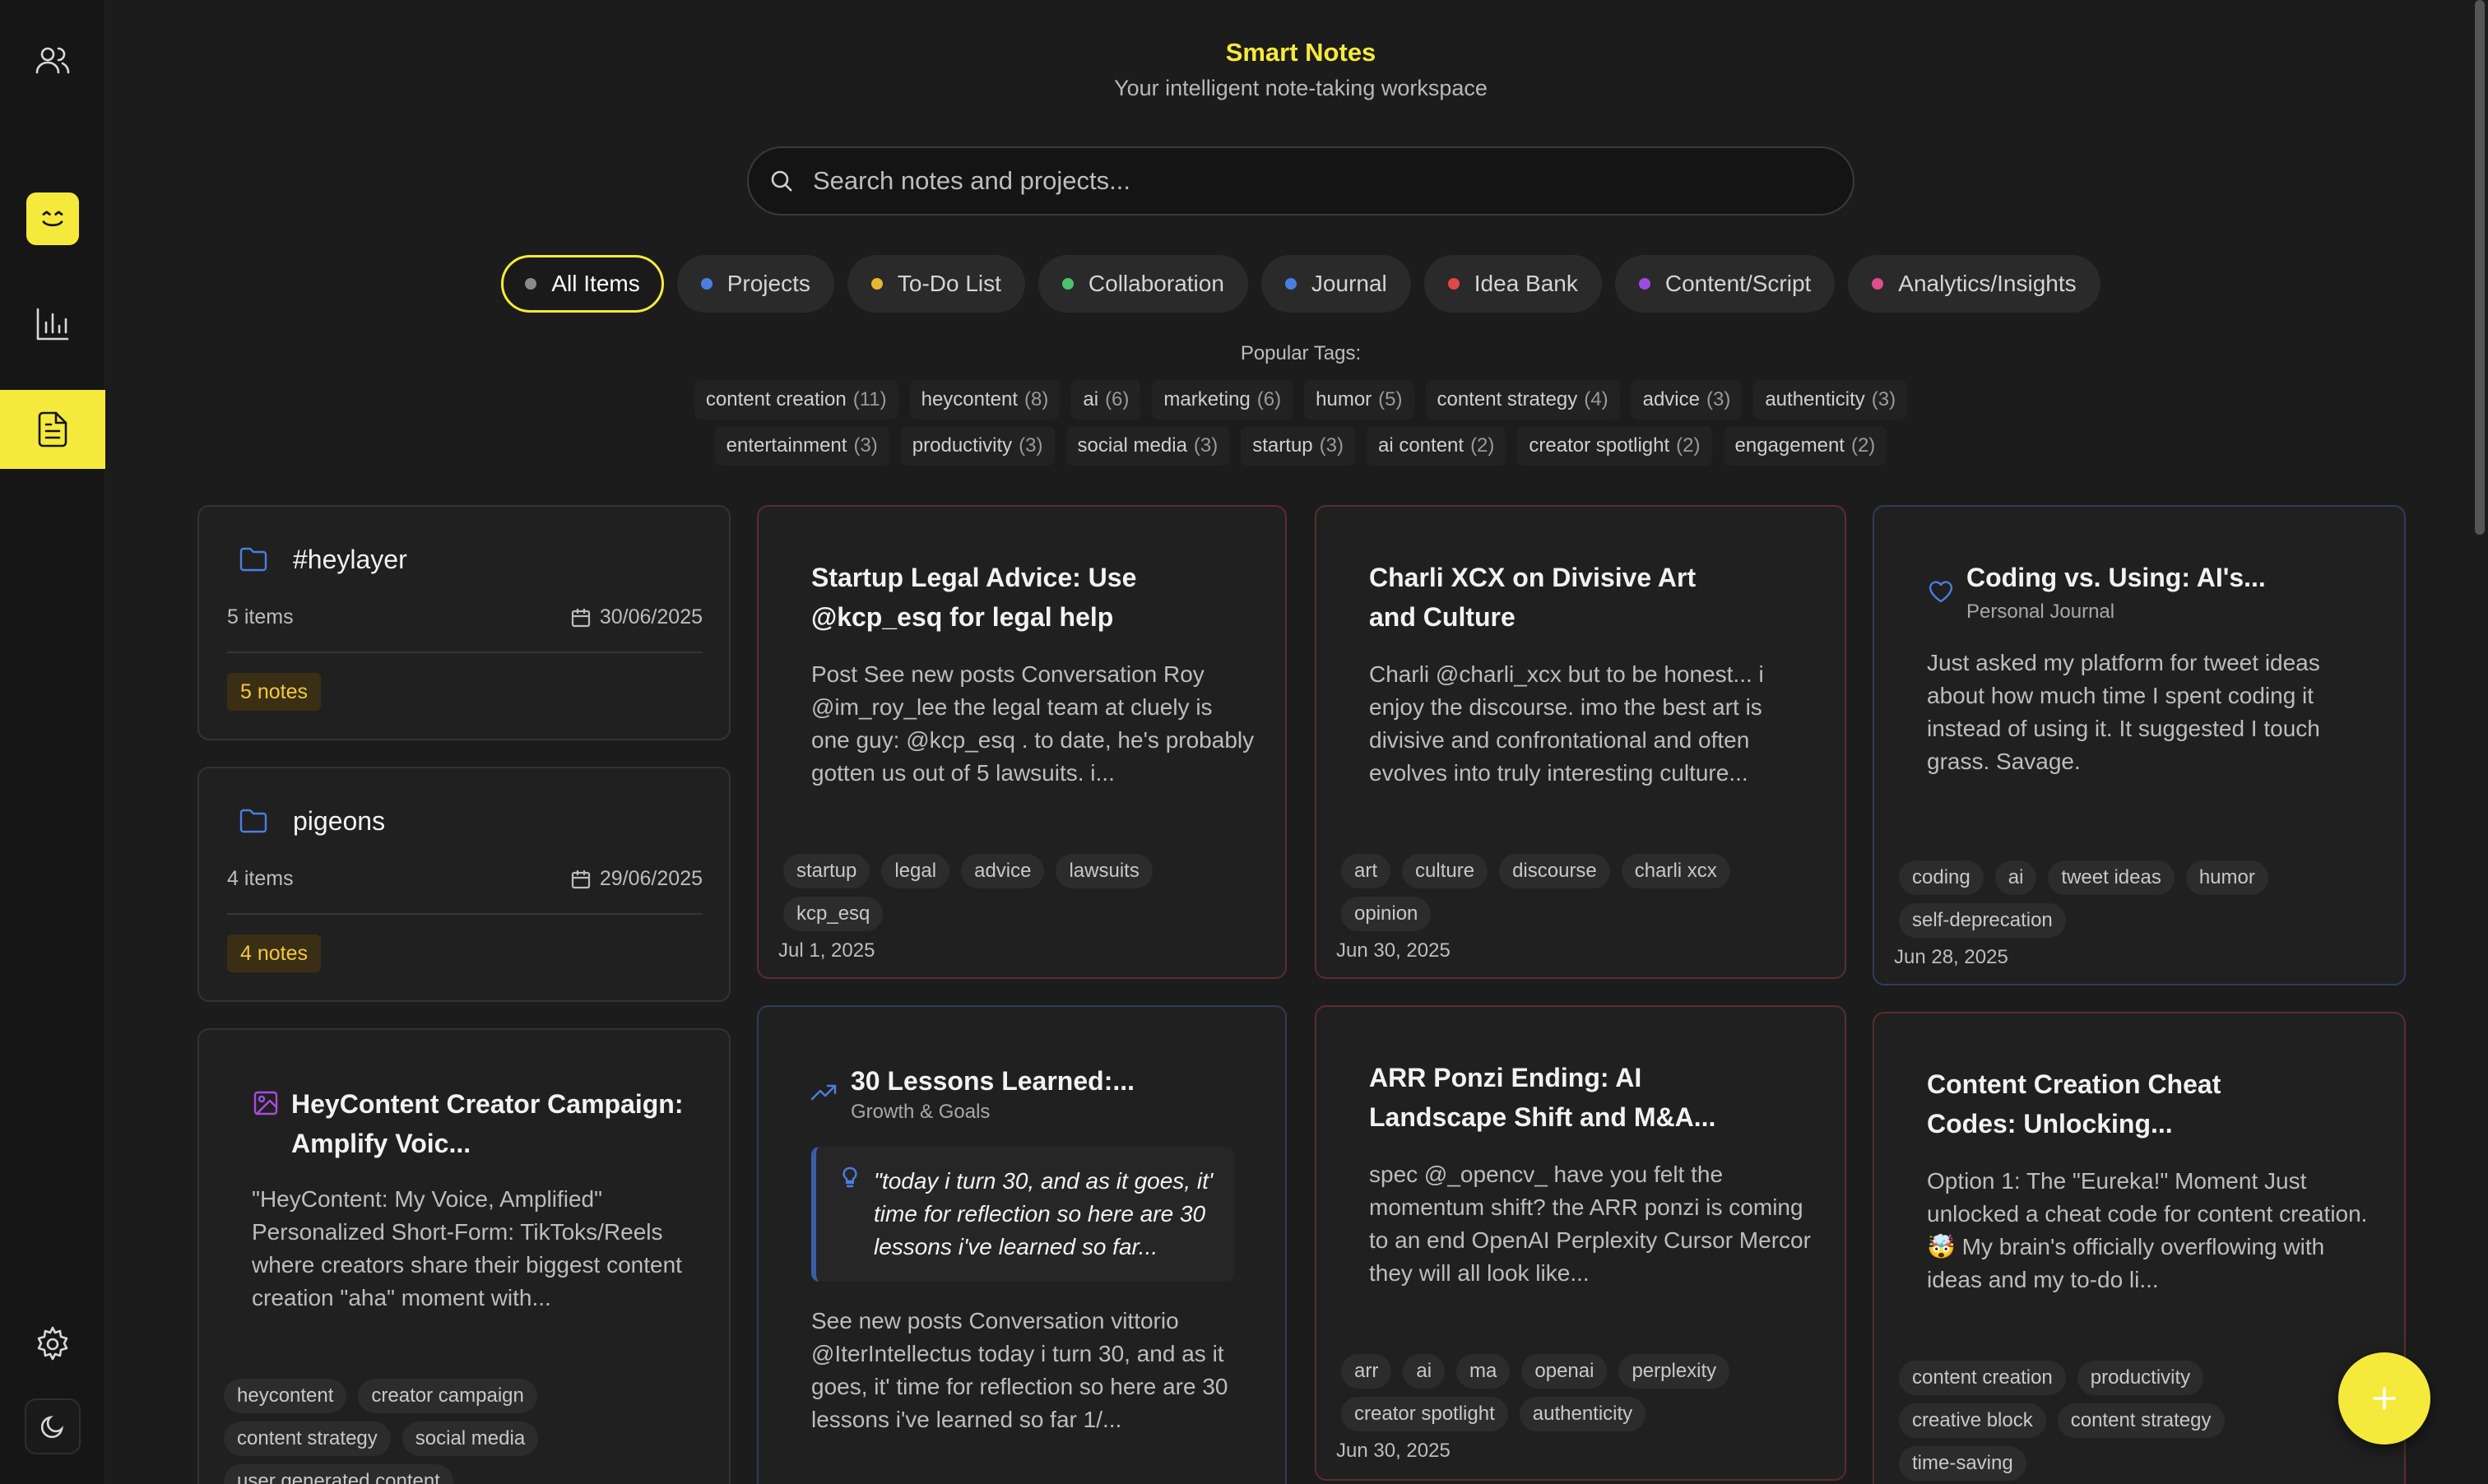 This screenshot has width=2488, height=1484. I want to click on note-tag: art, so click(1366, 871).